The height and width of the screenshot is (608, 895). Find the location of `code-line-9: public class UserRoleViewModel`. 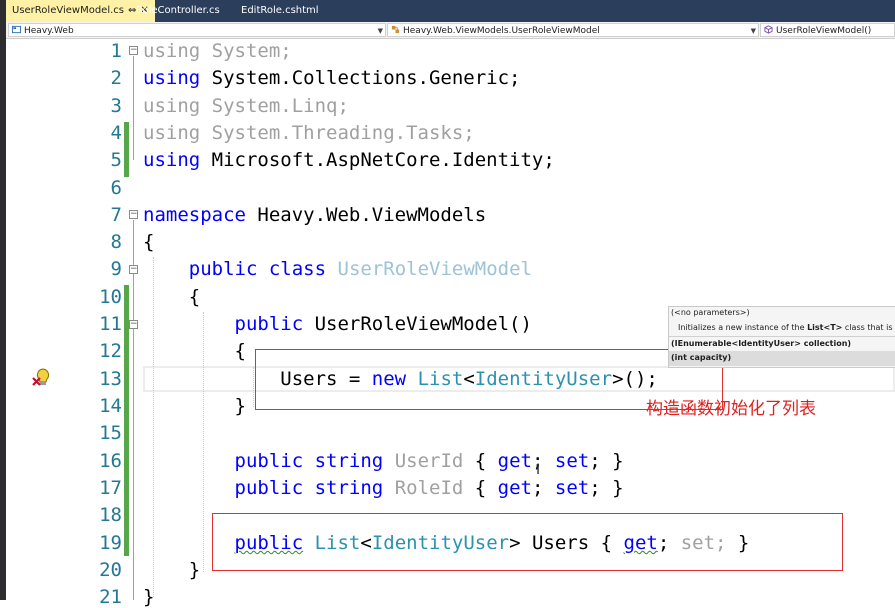

code-line-9: public class UserRoleViewModel is located at coordinates (337, 269).